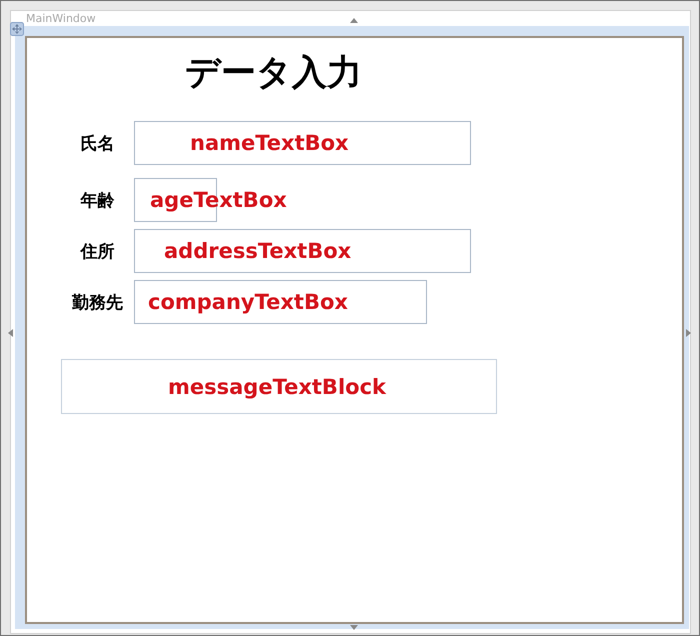 The width and height of the screenshot is (700, 636). What do you see at coordinates (218, 200) in the screenshot?
I see `control-name-label: ageTextBox` at bounding box center [218, 200].